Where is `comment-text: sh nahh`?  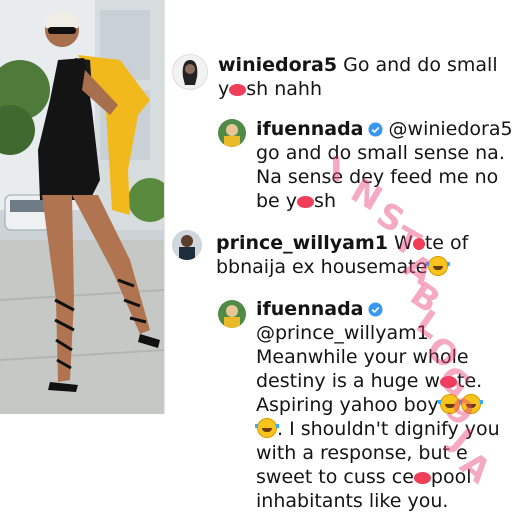 comment-text: sh nahh is located at coordinates (284, 89).